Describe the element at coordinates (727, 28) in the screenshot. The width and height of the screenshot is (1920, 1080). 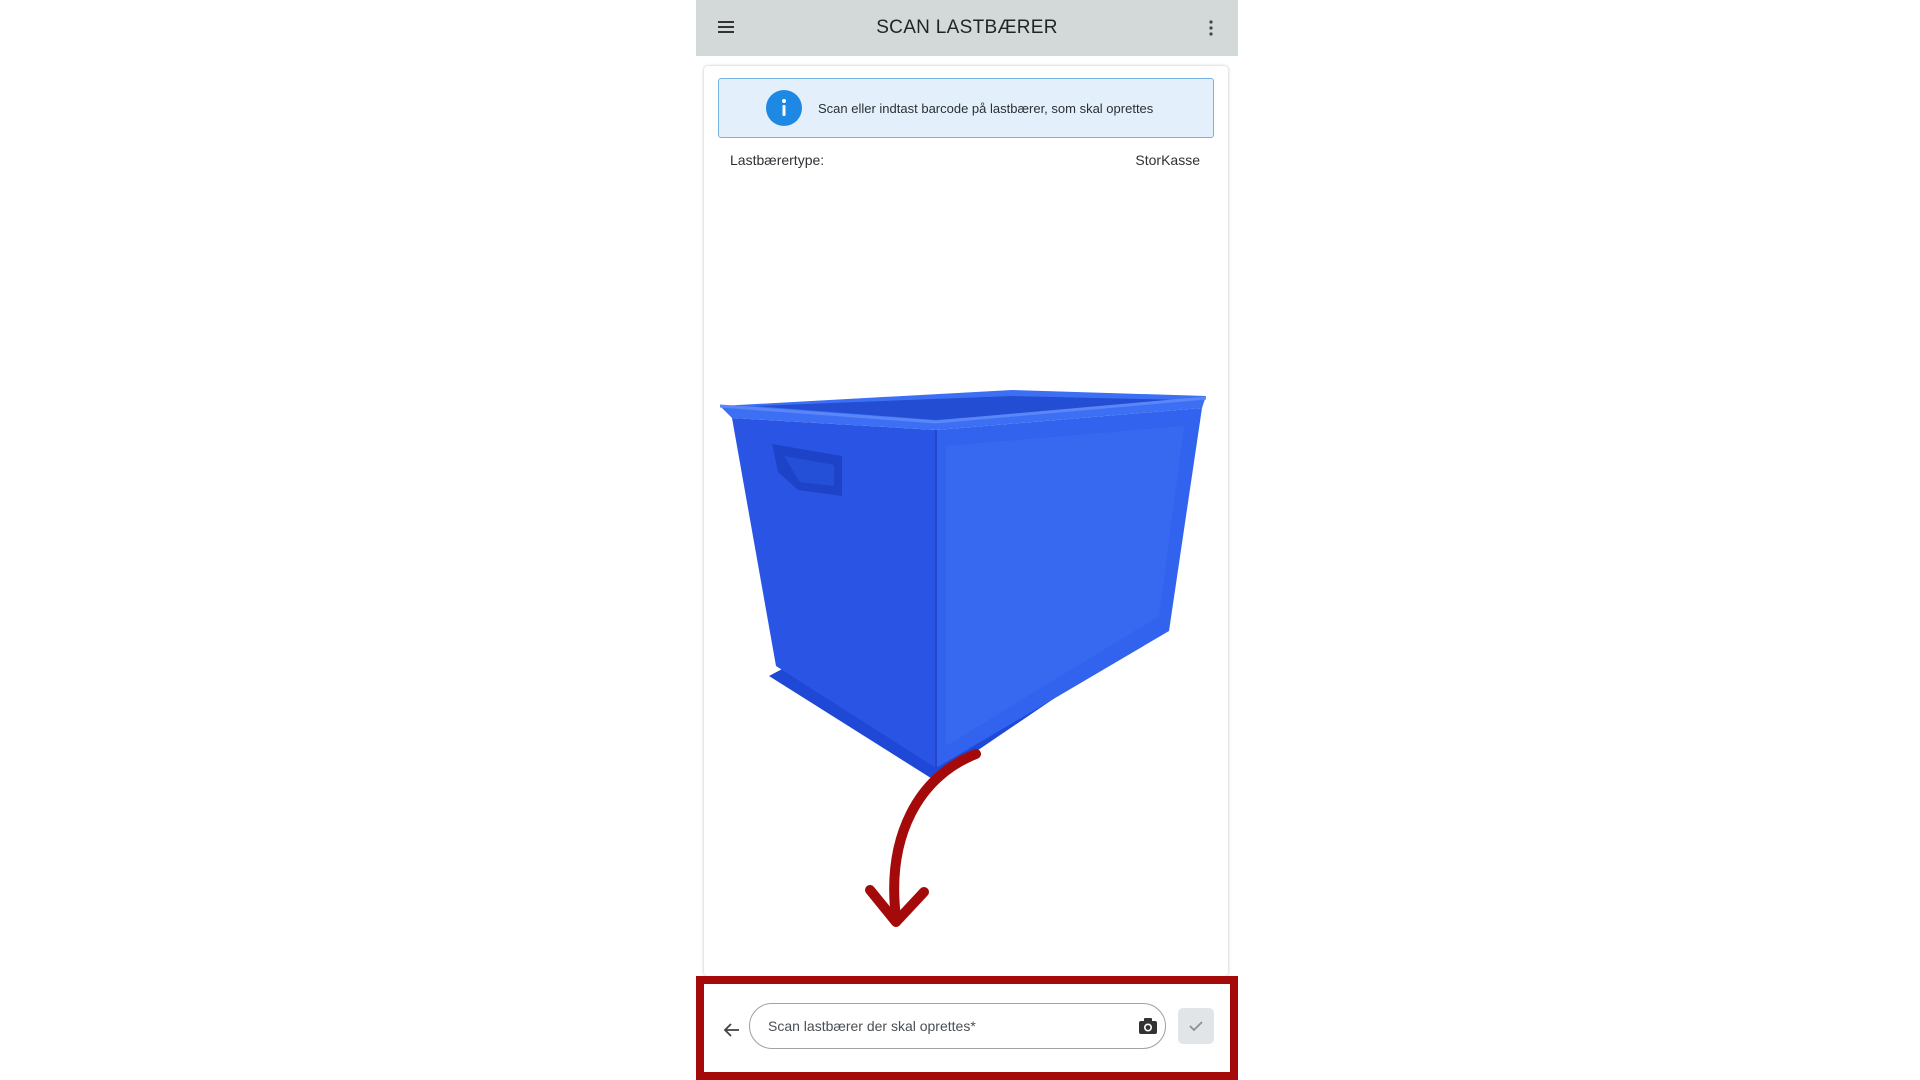
I see `menu-icon` at that location.